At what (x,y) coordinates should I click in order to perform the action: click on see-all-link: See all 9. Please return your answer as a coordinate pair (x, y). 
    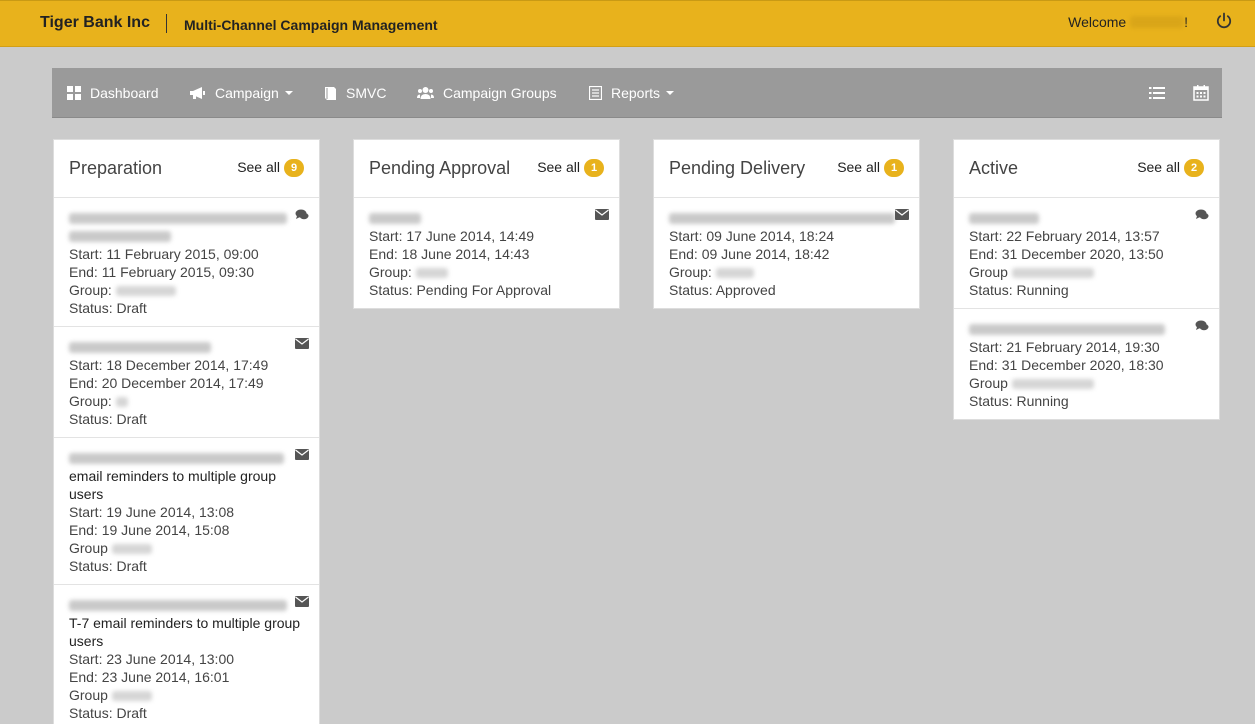
    Looking at the image, I should click on (270, 168).